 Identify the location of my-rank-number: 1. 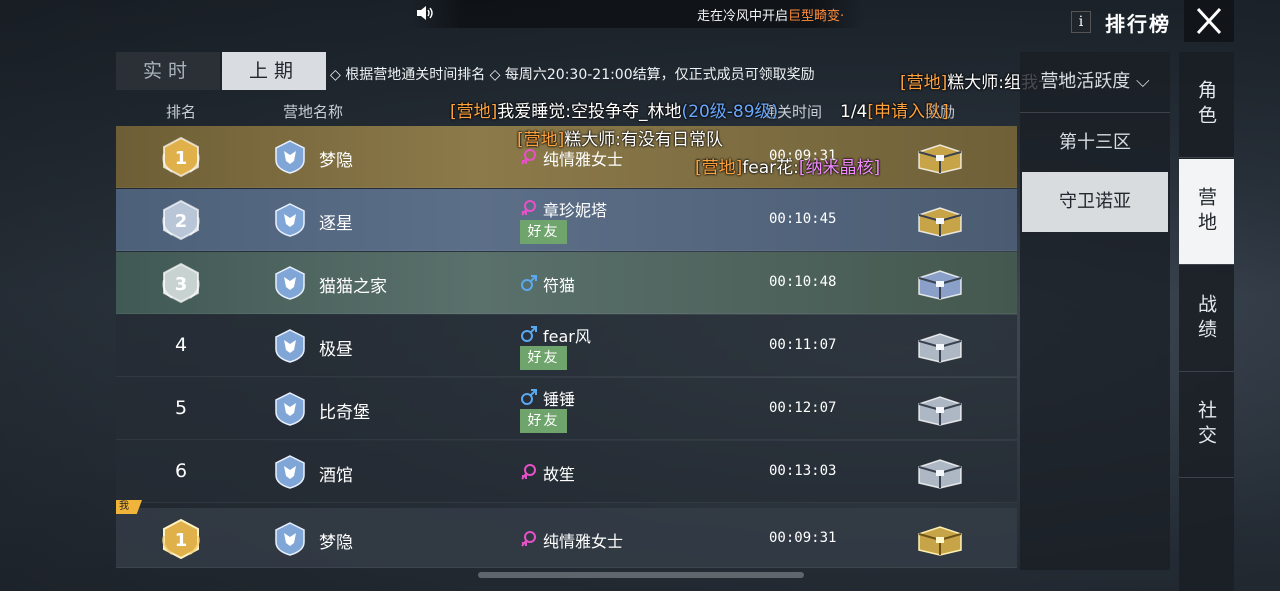
(181, 540).